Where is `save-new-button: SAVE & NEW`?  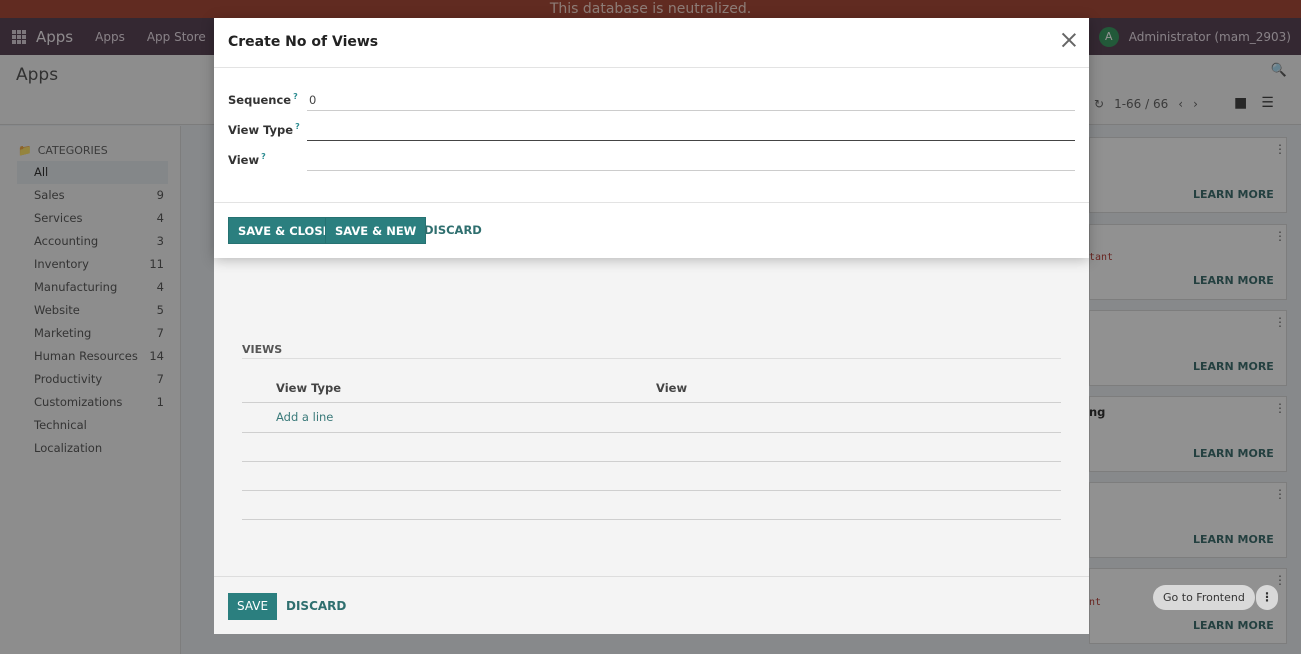
save-new-button: SAVE & NEW is located at coordinates (376, 230).